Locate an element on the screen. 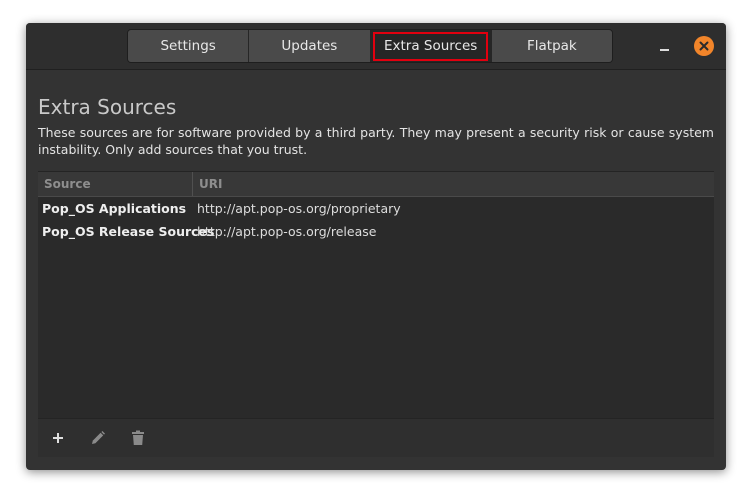 The height and width of the screenshot is (499, 752). tab-label: Settings is located at coordinates (188, 46).